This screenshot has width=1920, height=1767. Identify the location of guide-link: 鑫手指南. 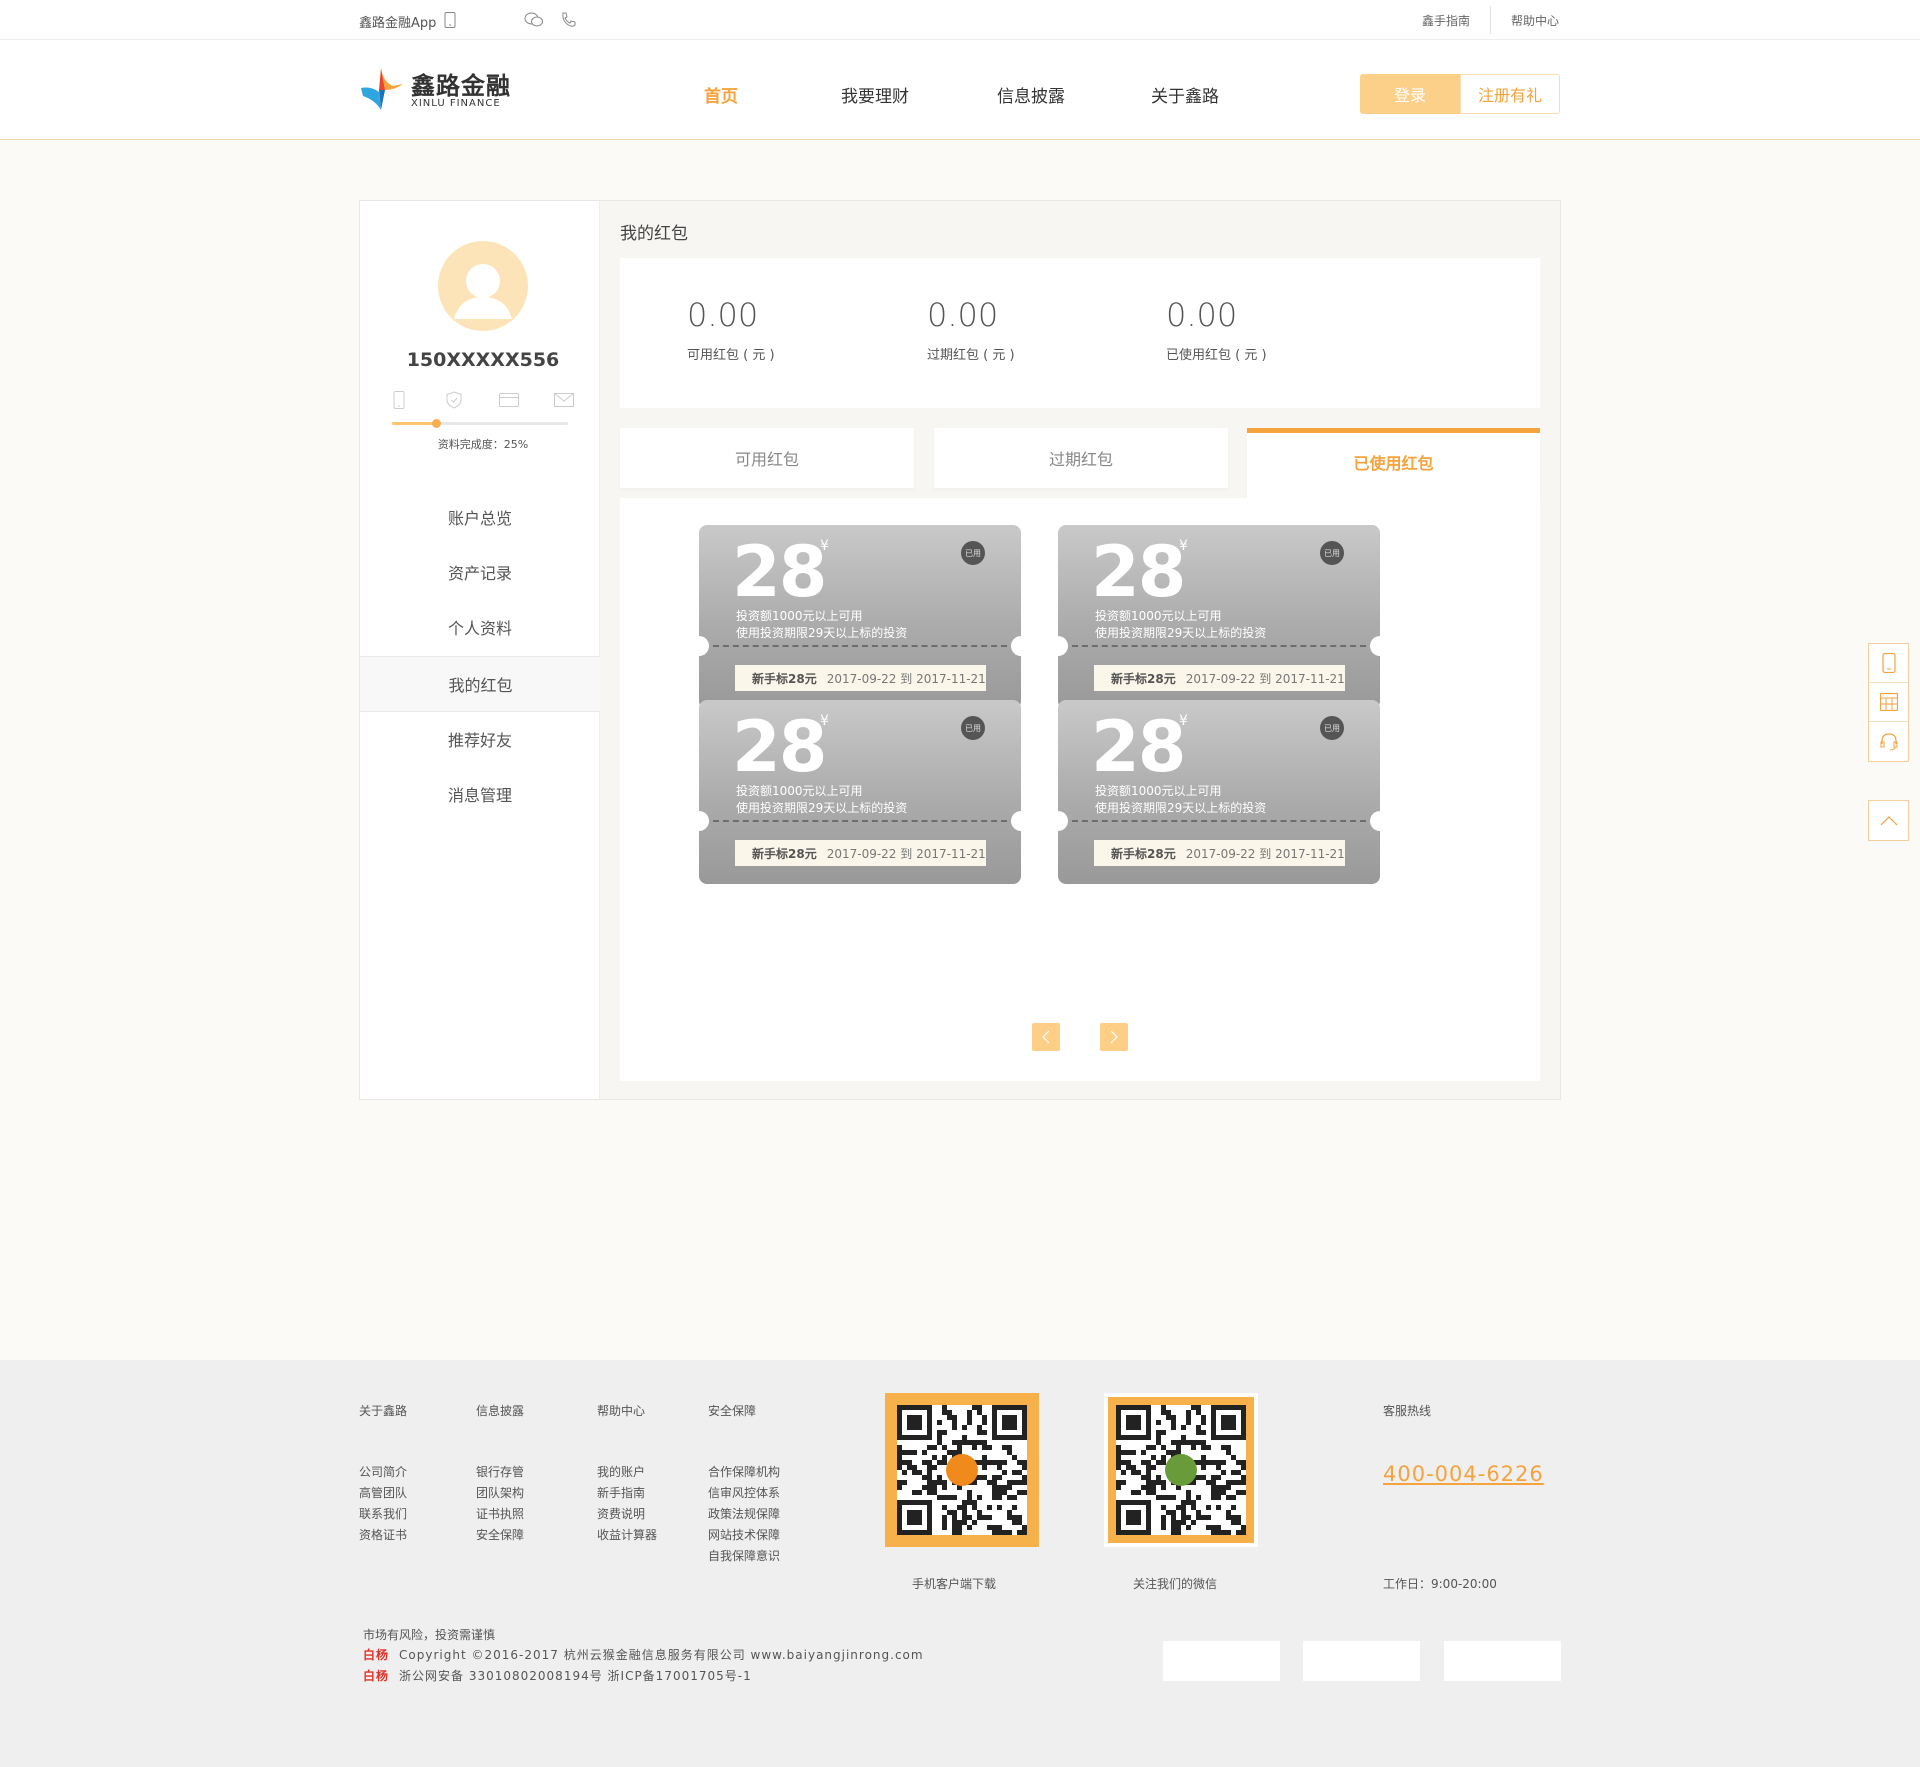
(1446, 20).